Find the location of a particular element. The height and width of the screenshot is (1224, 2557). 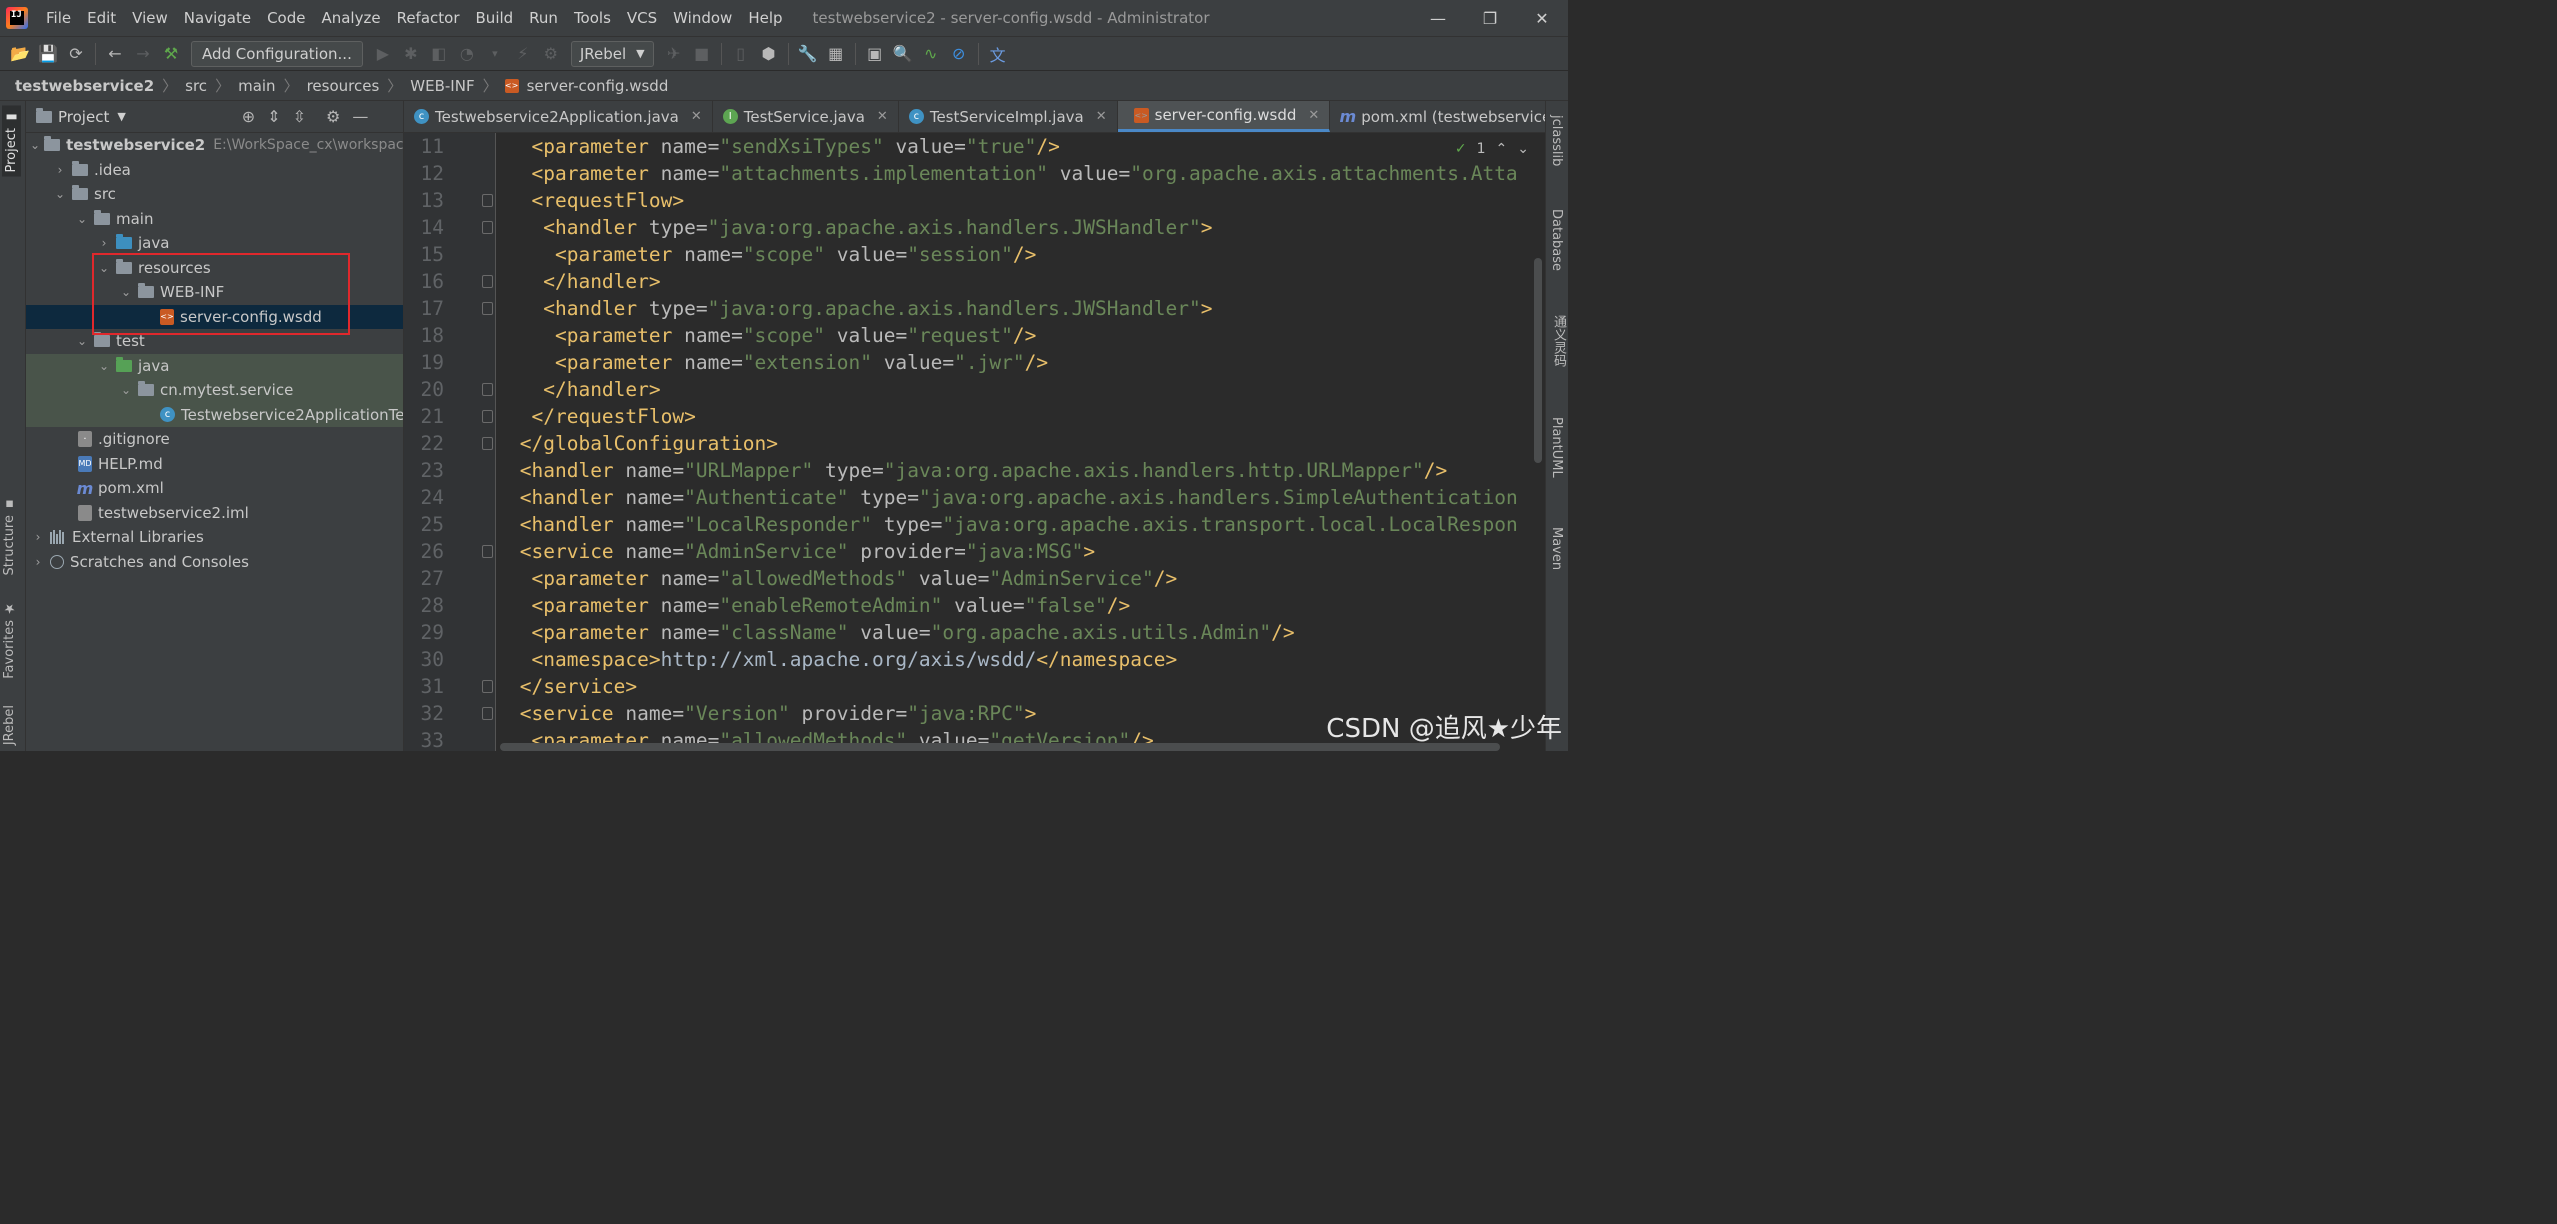

jrebel-dropdown: JRebel ▼ is located at coordinates (612, 53).